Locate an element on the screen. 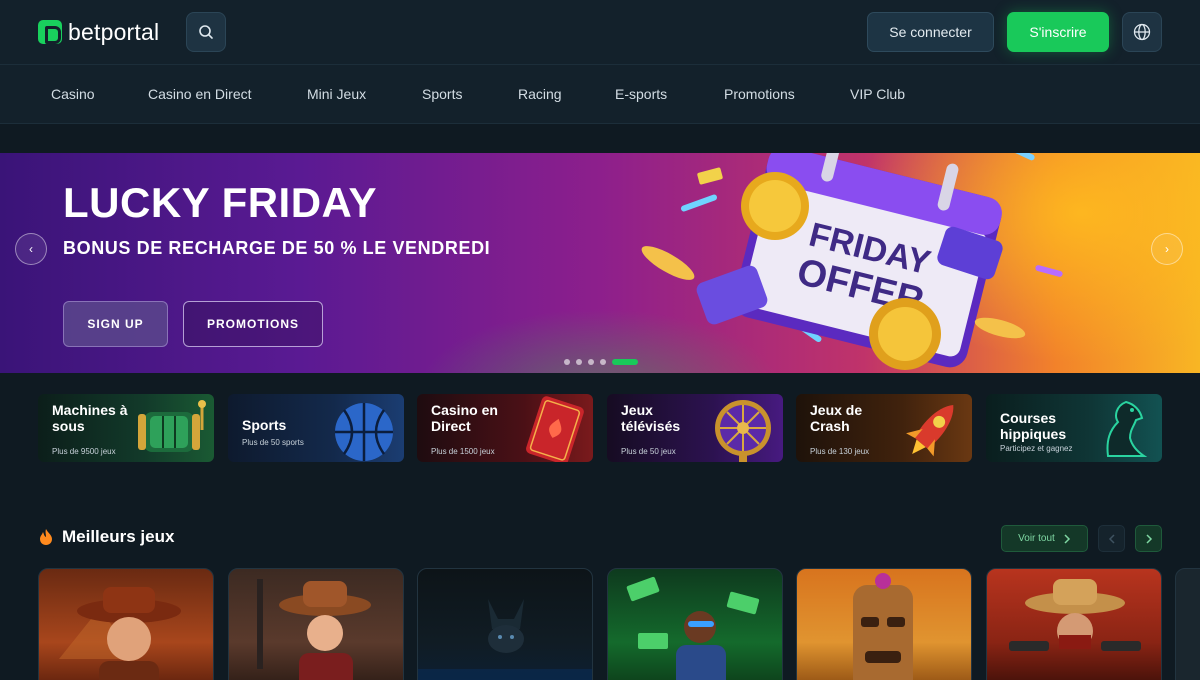 This screenshot has height=680, width=1200. flame-icon is located at coordinates (46, 537).